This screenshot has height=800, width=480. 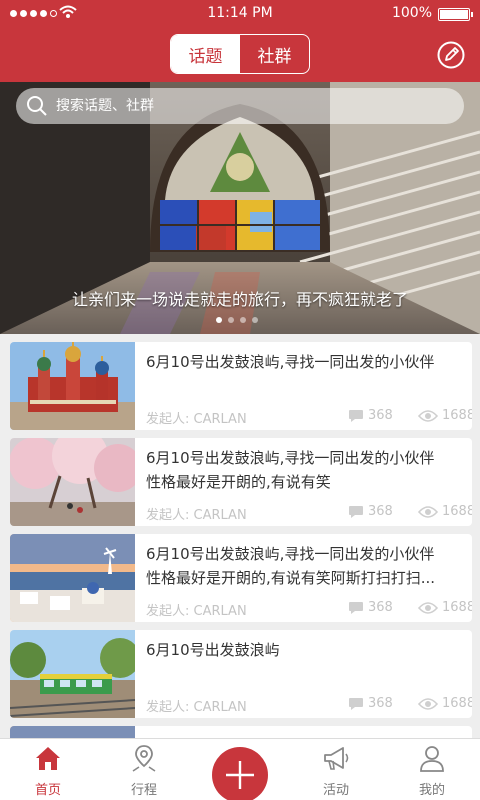 I want to click on route-pin-icon, so click(x=144, y=758).